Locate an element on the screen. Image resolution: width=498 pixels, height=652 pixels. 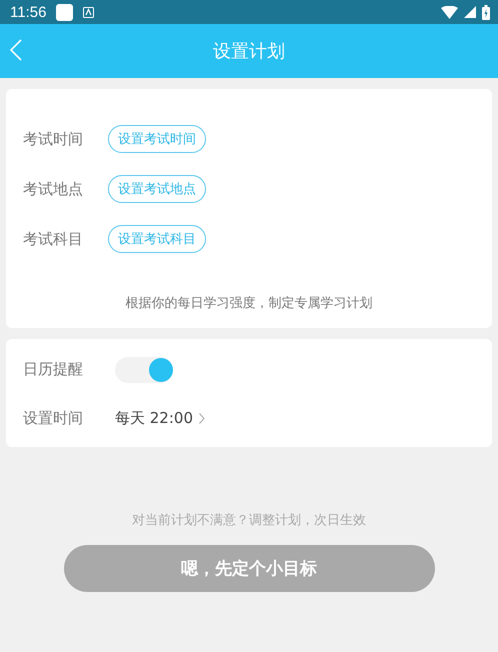
back-icon is located at coordinates (16, 50).